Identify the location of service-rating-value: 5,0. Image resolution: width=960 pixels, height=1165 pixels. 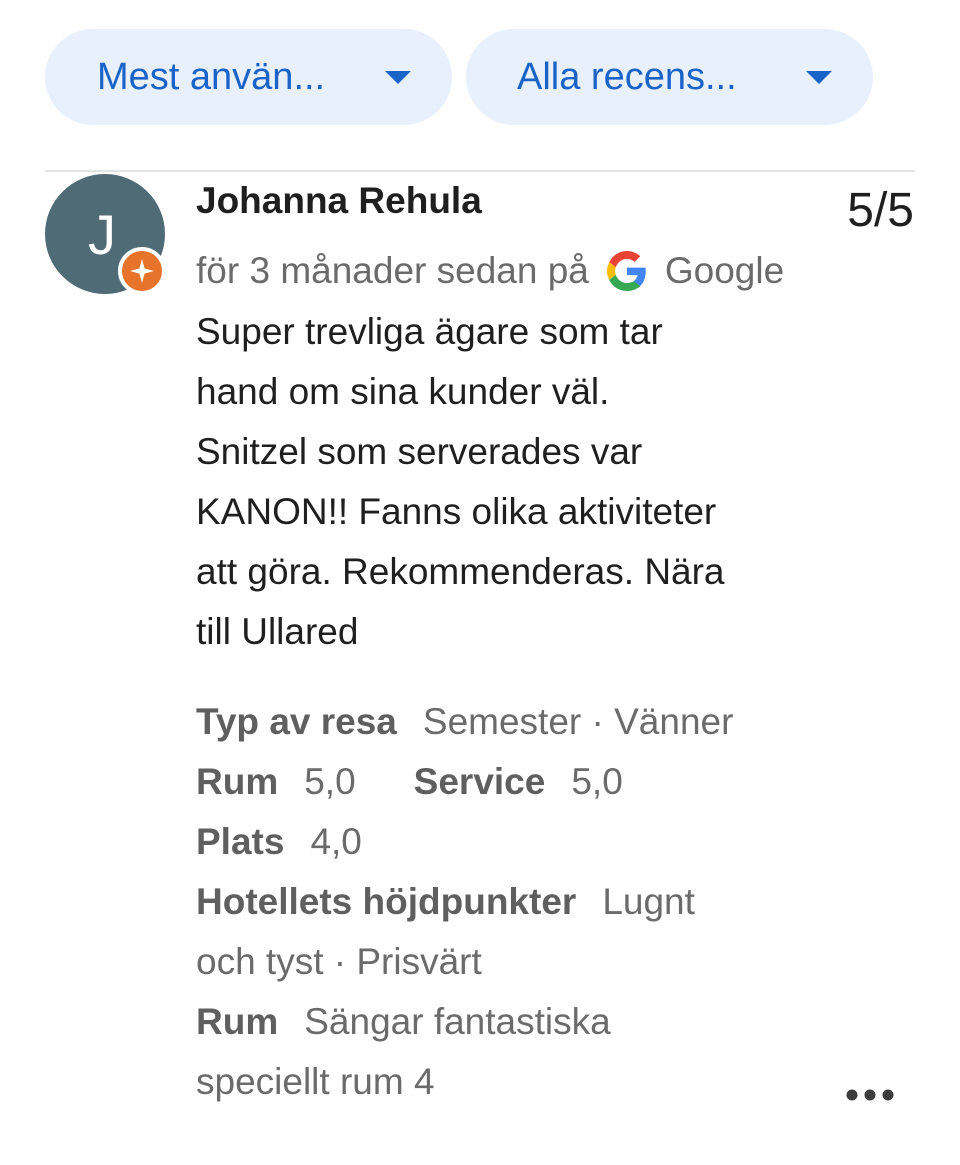
(597, 781).